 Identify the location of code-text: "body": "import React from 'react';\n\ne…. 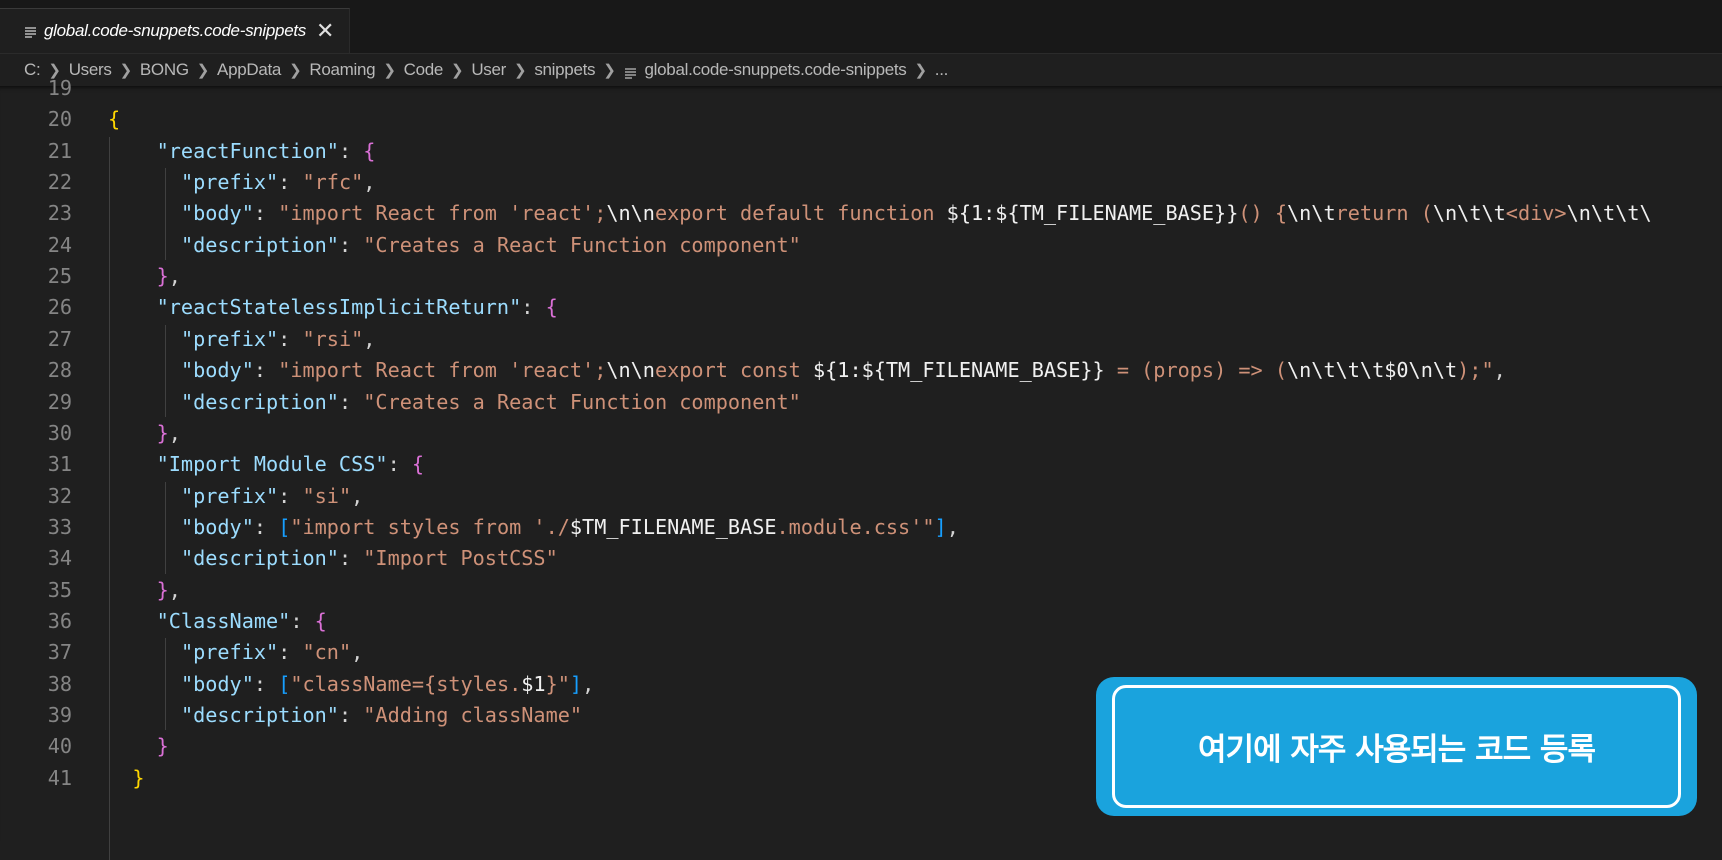
(880, 213).